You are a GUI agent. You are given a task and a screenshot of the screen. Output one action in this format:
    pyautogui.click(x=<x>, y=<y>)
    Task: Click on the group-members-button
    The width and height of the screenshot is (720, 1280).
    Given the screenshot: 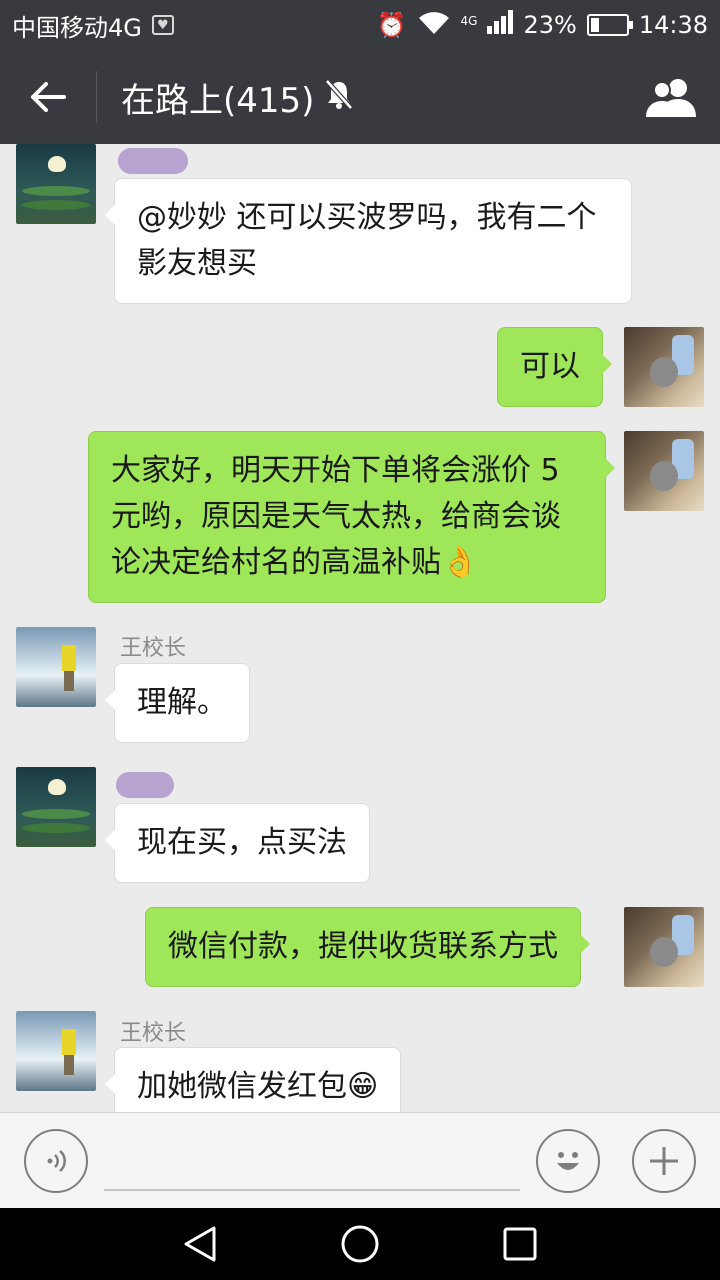 What is the action you would take?
    pyautogui.click(x=672, y=97)
    